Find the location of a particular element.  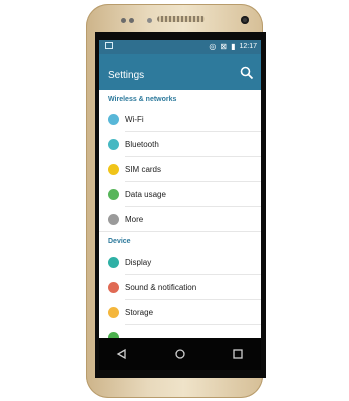

storage-icon is located at coordinates (113, 312).